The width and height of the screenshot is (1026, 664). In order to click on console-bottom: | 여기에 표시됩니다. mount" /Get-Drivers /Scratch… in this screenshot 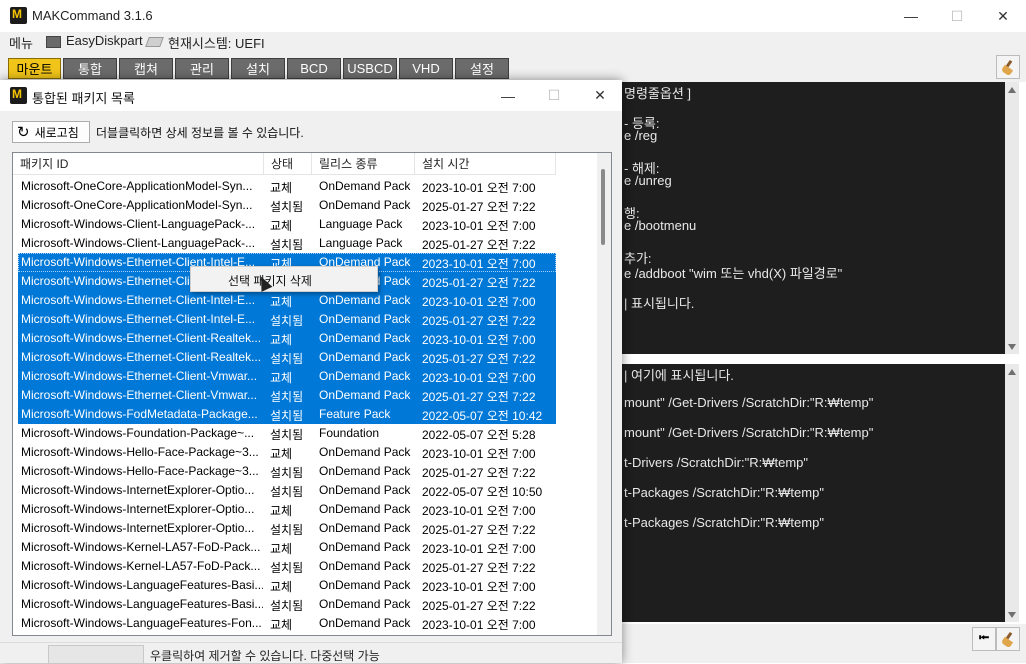, I will do `click(817, 493)`.